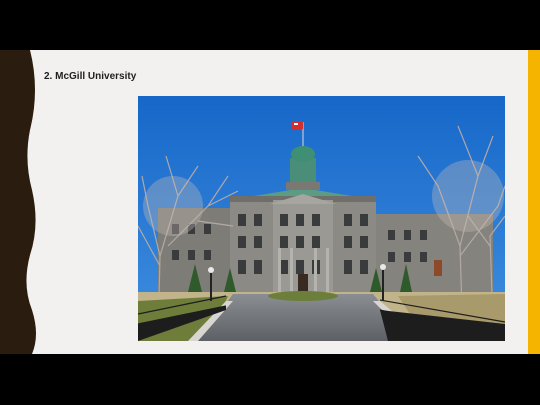 This screenshot has height=405, width=540. Describe the element at coordinates (534, 202) in the screenshot. I see `right-accent-band` at that location.